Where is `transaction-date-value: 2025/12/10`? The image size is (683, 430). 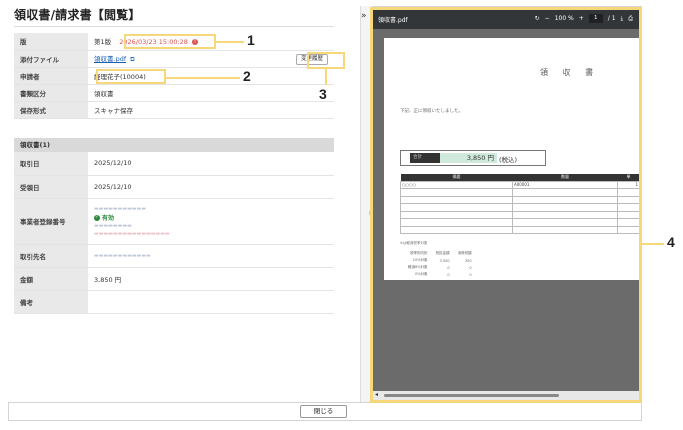
transaction-date-value: 2025/12/10 is located at coordinates (211, 164).